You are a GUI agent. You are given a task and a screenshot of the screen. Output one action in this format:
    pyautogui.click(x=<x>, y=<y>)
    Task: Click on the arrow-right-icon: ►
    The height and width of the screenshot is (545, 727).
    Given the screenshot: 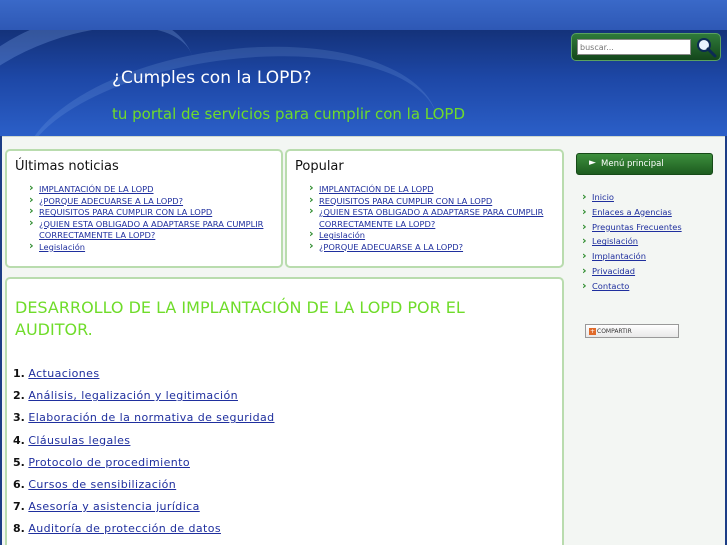 What is the action you would take?
    pyautogui.click(x=592, y=163)
    